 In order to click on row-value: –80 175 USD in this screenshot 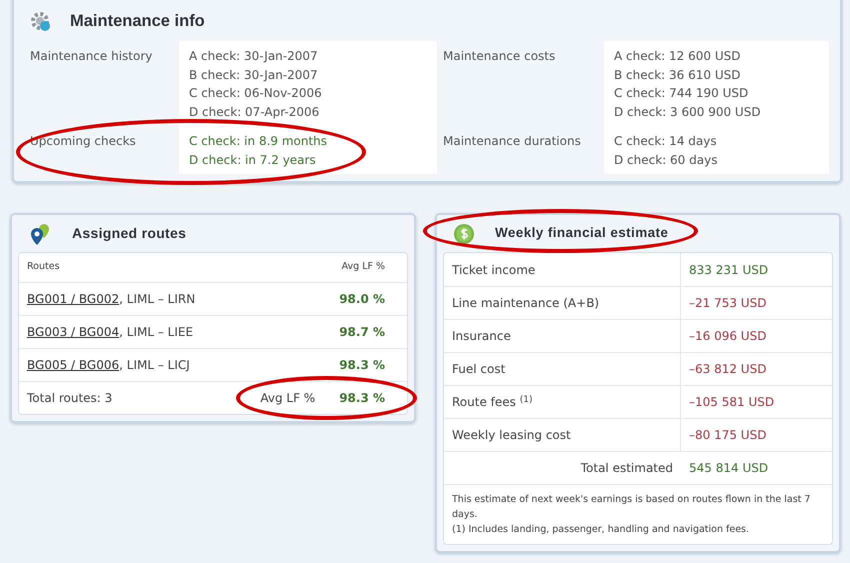, I will do `click(727, 435)`.